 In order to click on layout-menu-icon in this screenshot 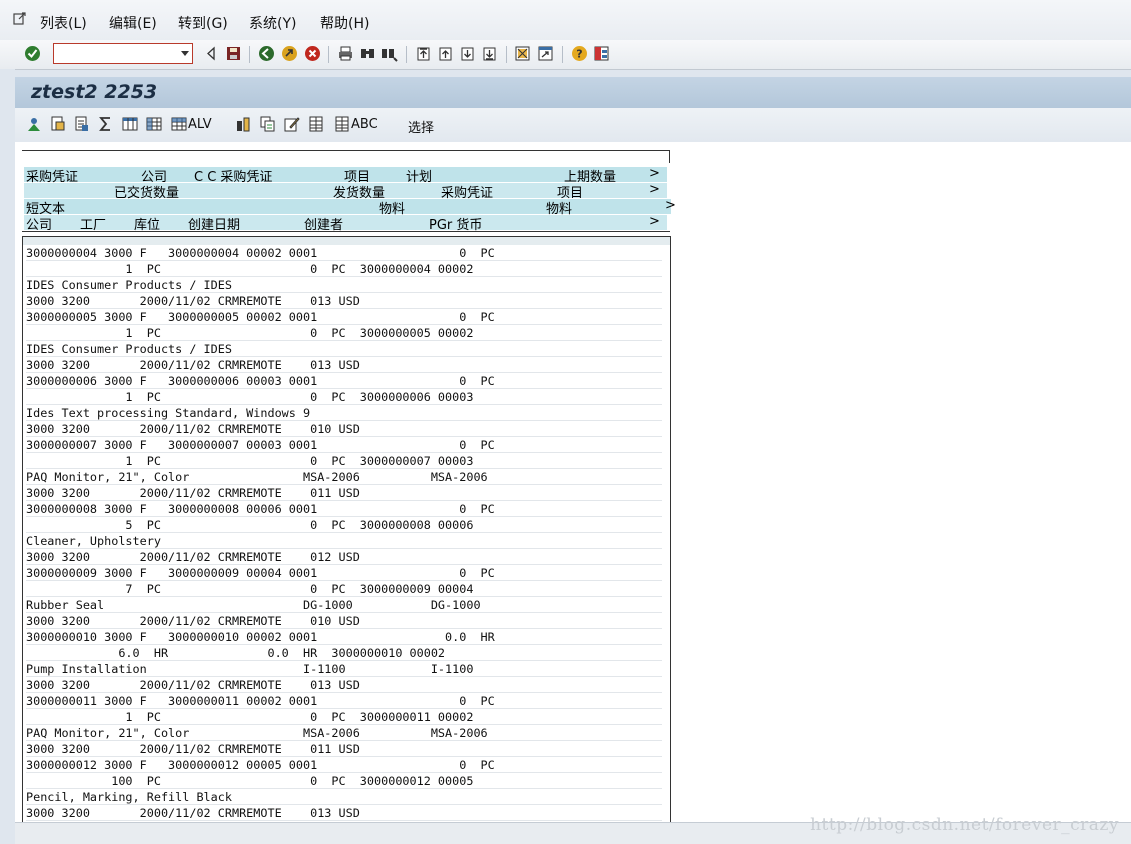, I will do `click(601, 53)`.